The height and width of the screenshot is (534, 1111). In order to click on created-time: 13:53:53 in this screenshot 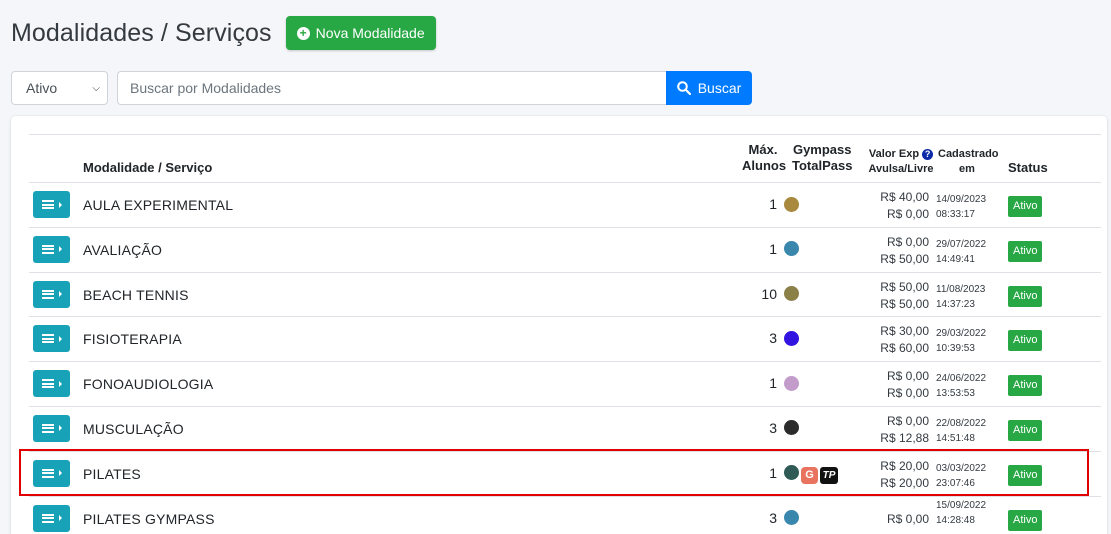, I will do `click(955, 394)`.